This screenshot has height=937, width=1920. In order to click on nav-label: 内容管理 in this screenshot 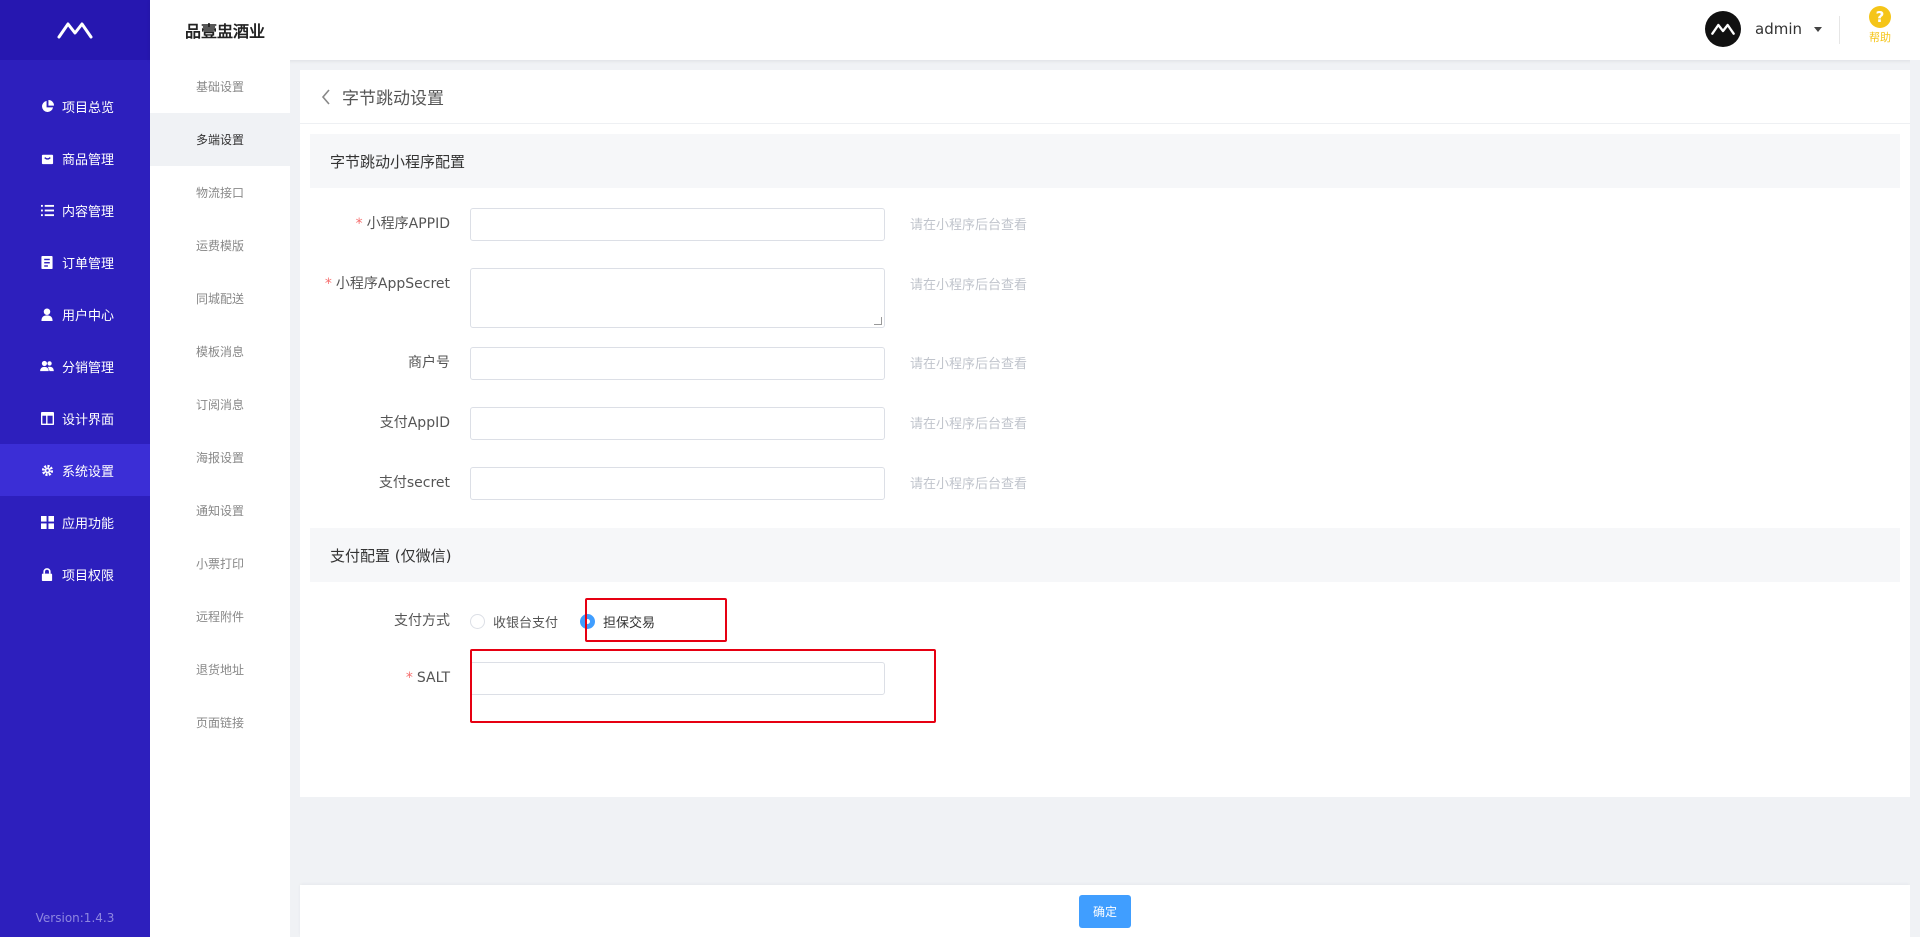, I will do `click(88, 212)`.